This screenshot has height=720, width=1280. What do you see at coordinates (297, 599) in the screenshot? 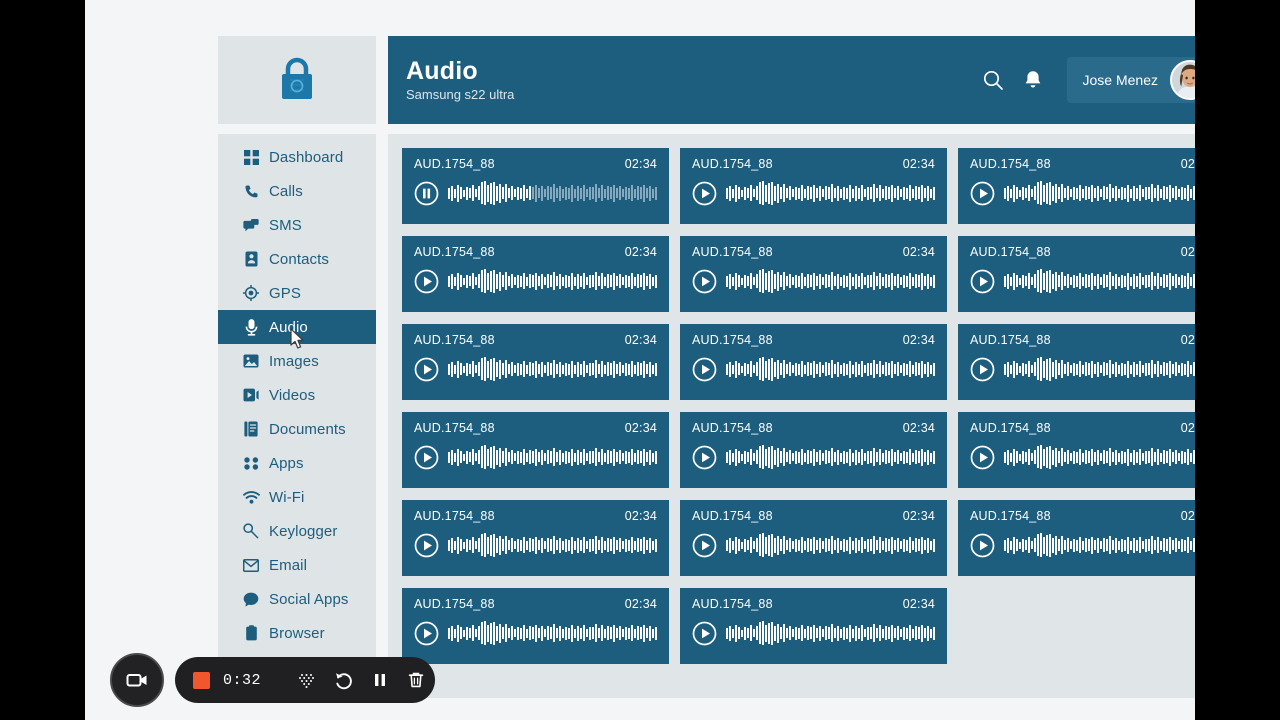
I see `sidebar-item-social-apps: Social Apps` at bounding box center [297, 599].